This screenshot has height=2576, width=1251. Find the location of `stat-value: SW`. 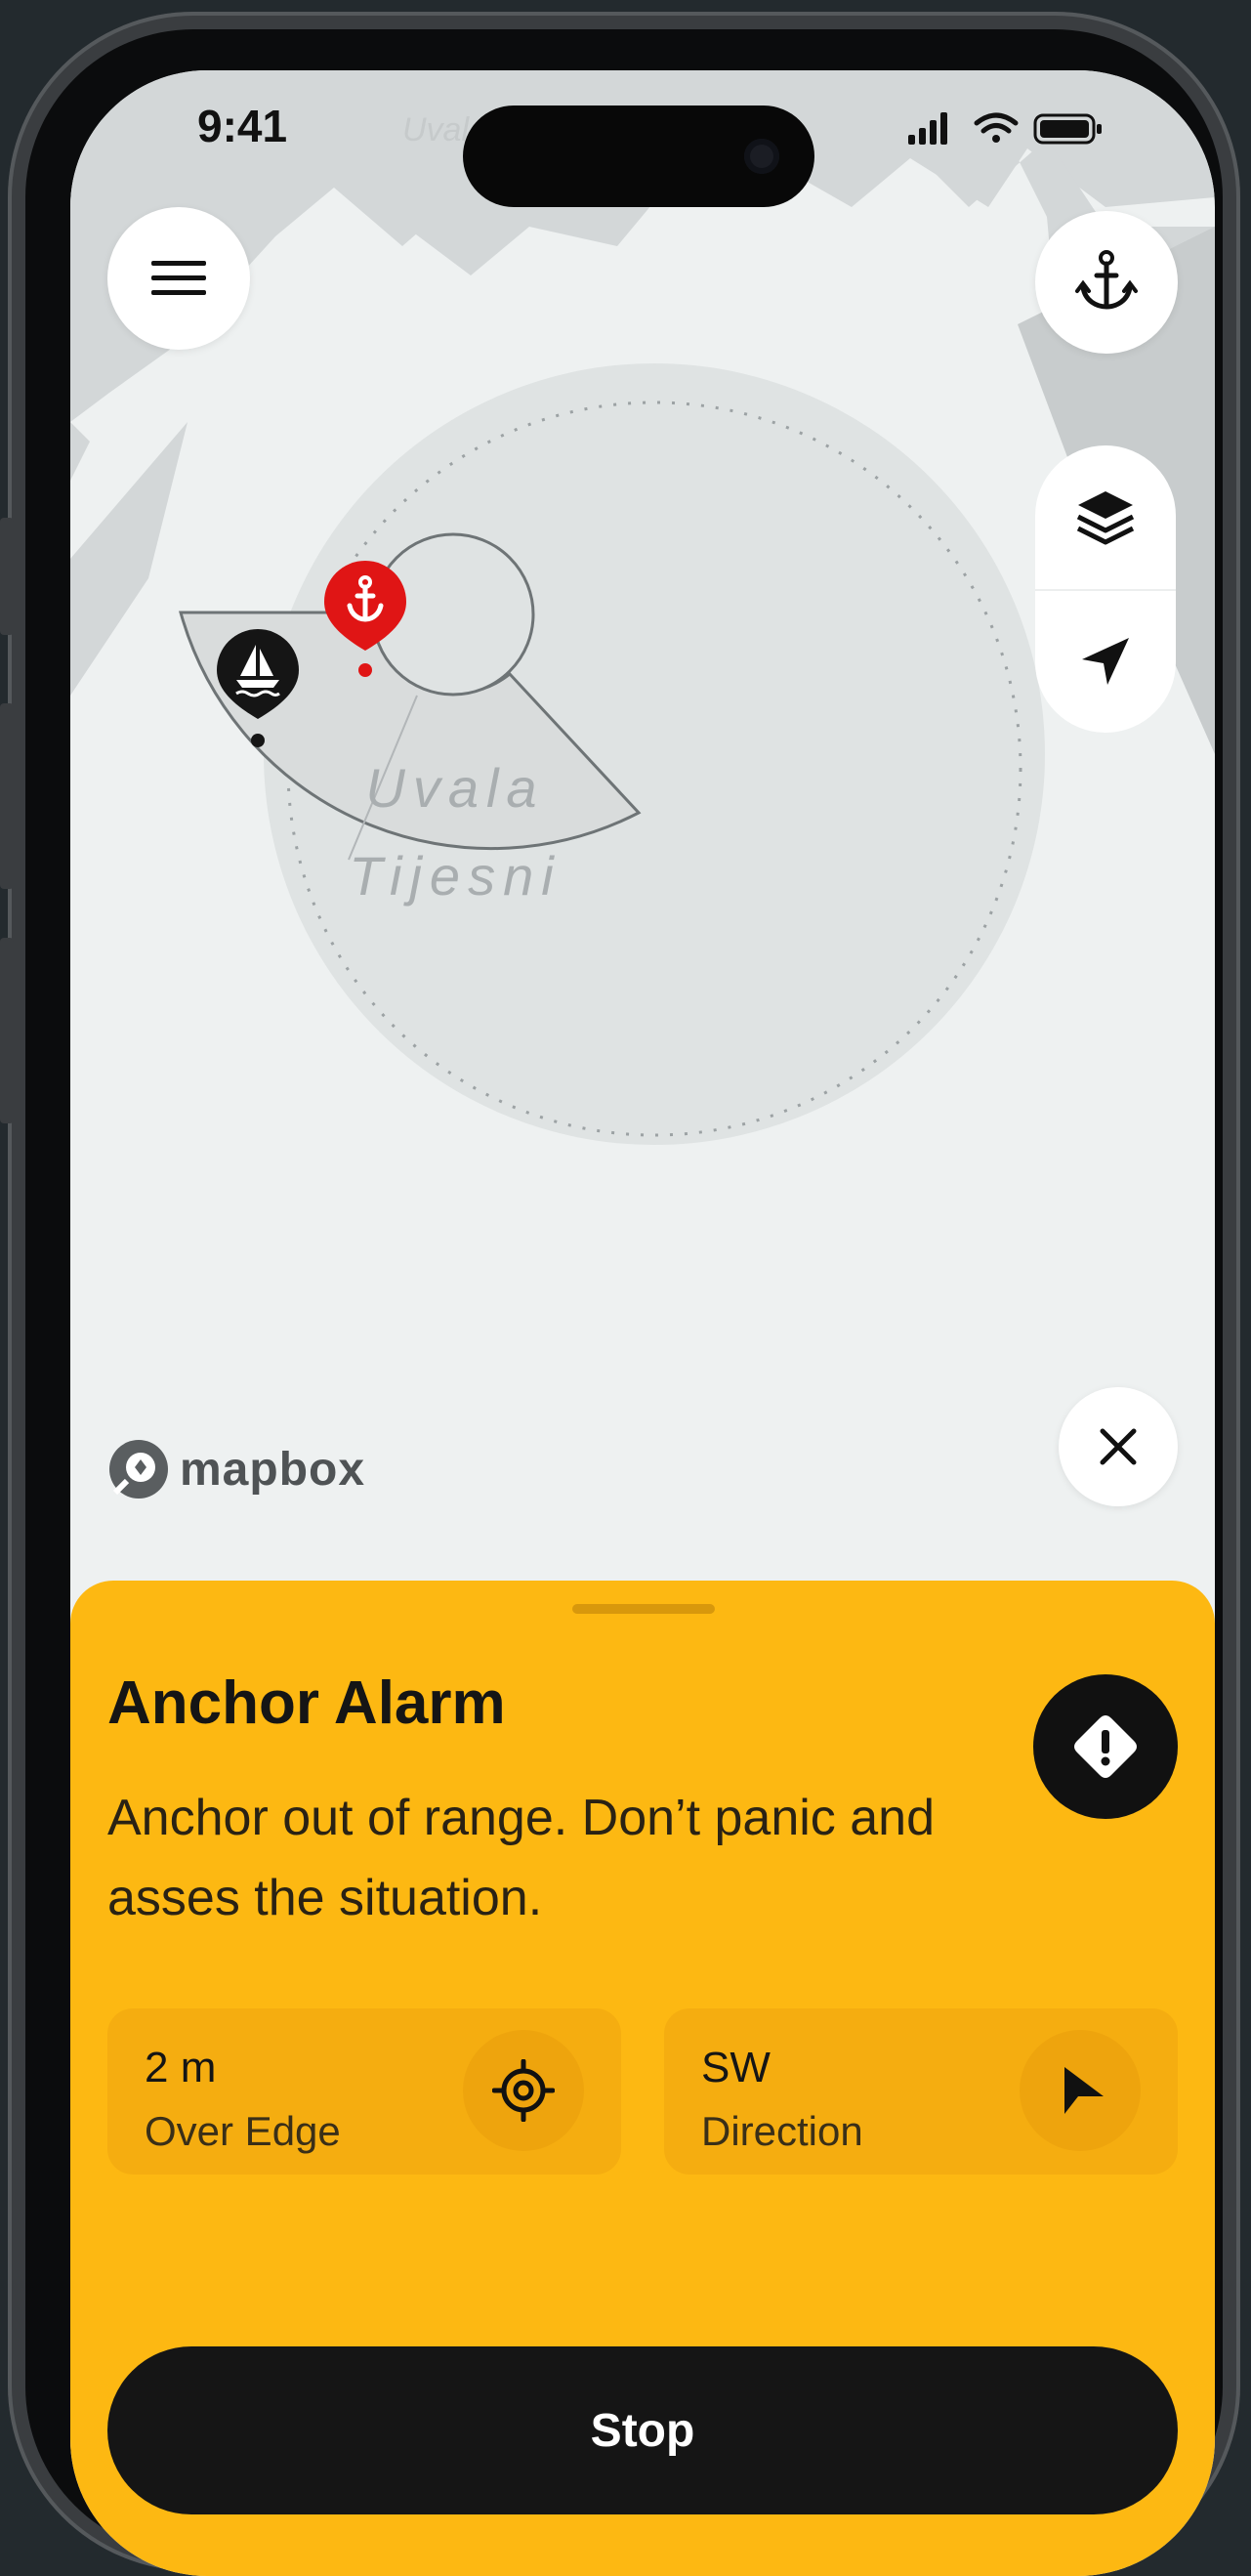

stat-value: SW is located at coordinates (736, 2067).